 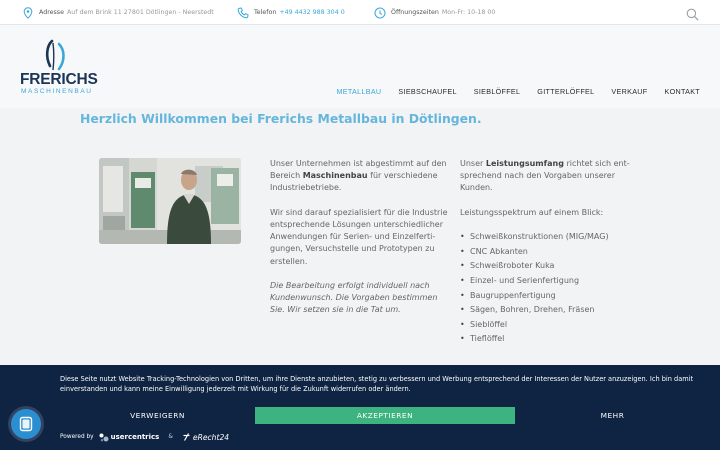 I want to click on logo: FRERICHS MASCHINENBAU, so click(x=59, y=68).